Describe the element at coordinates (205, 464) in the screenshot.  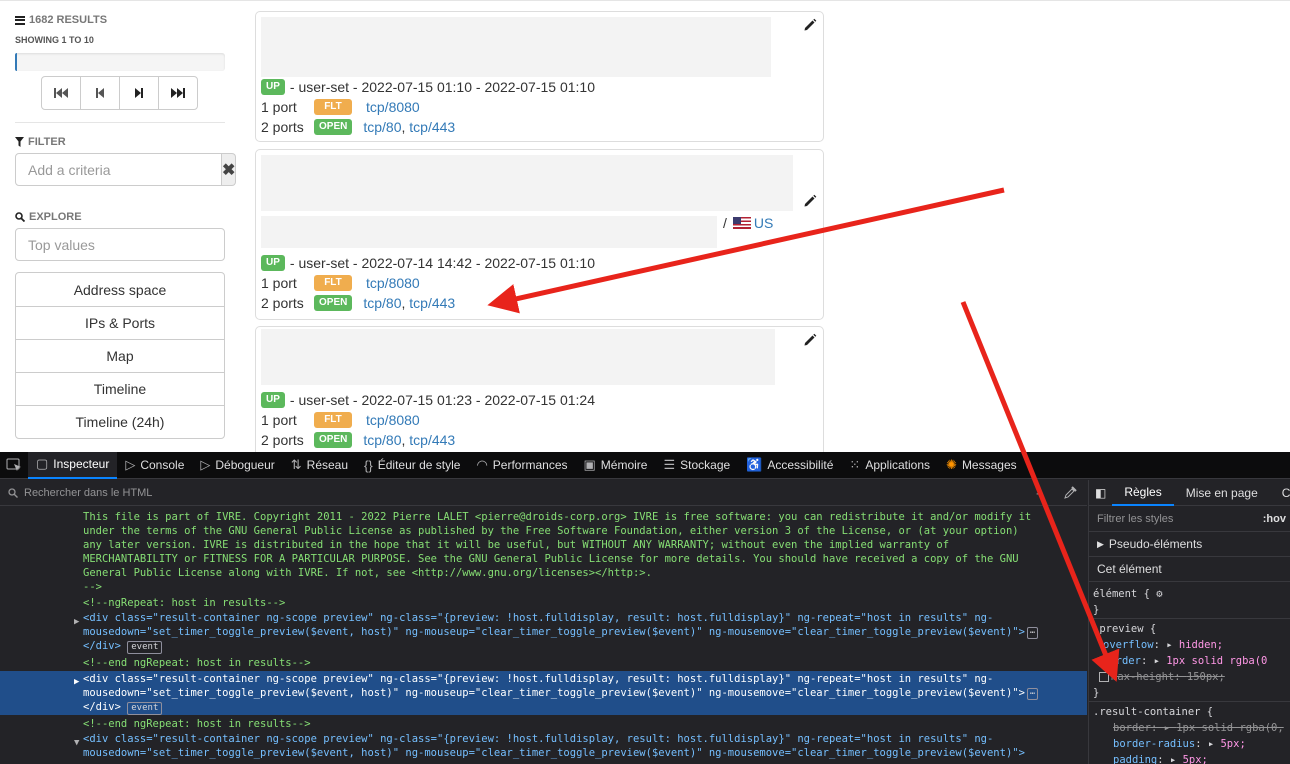
I see `debugger-icon: ▷` at that location.